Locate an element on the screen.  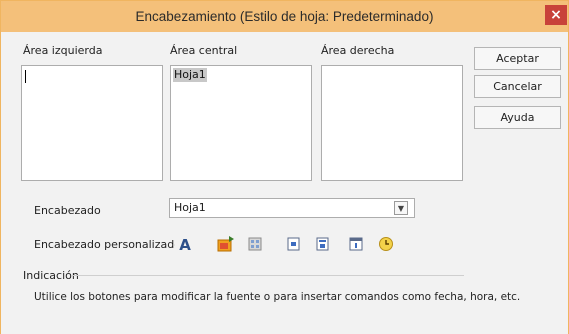
cancel-button: Cancelar is located at coordinates (517, 86).